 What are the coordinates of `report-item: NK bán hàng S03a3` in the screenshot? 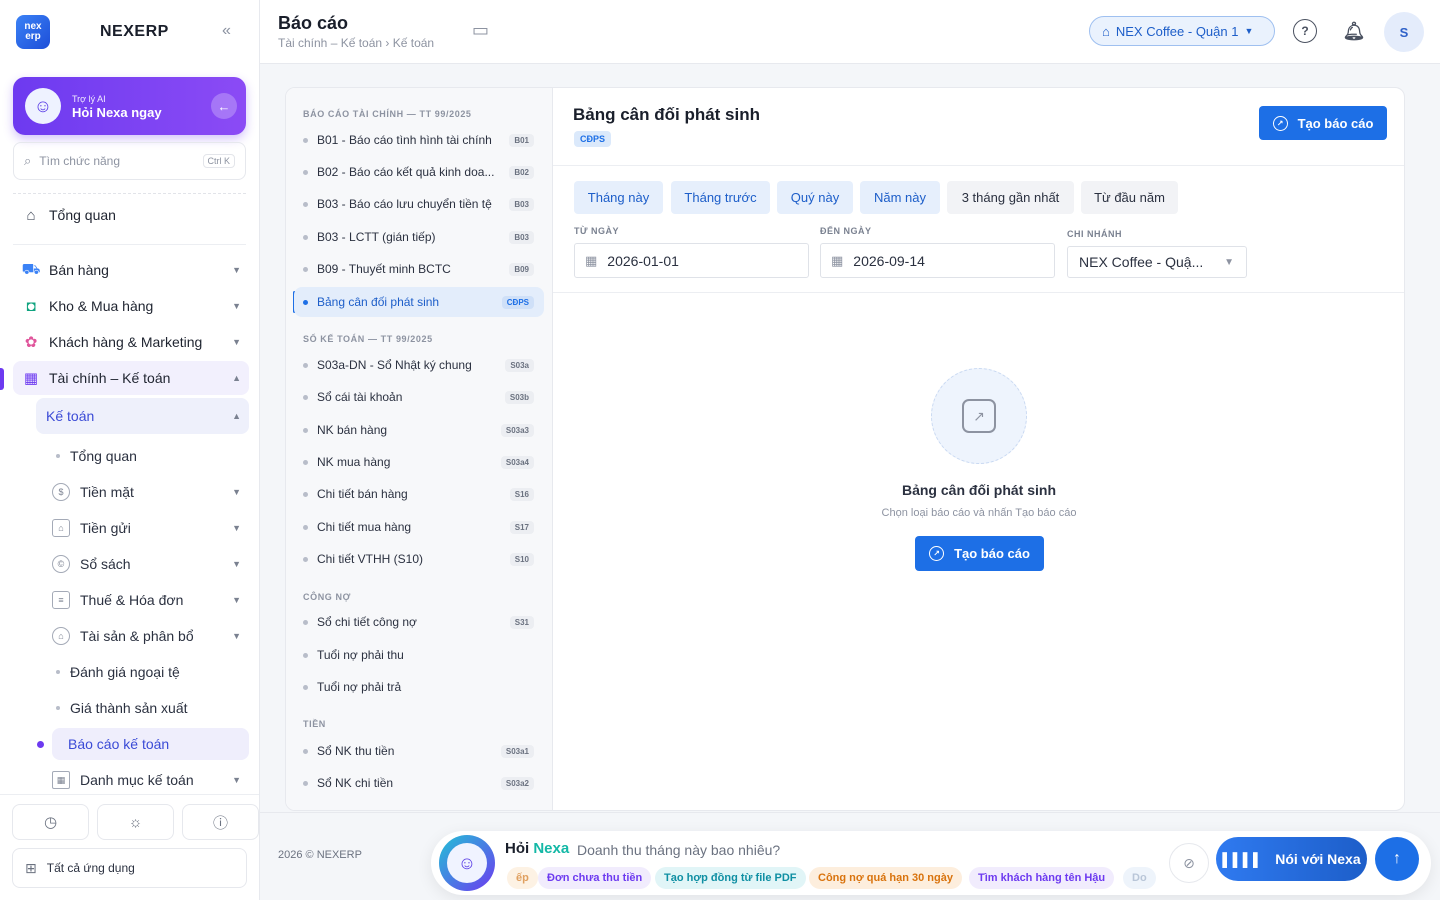 It's located at (419, 430).